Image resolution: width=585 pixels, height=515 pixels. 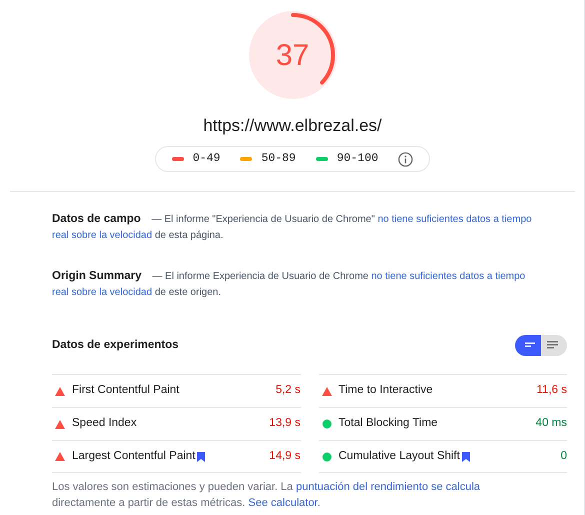 I want to click on description-text: — El informe Experiencia de Usuario de Chrome, so click(x=260, y=276).